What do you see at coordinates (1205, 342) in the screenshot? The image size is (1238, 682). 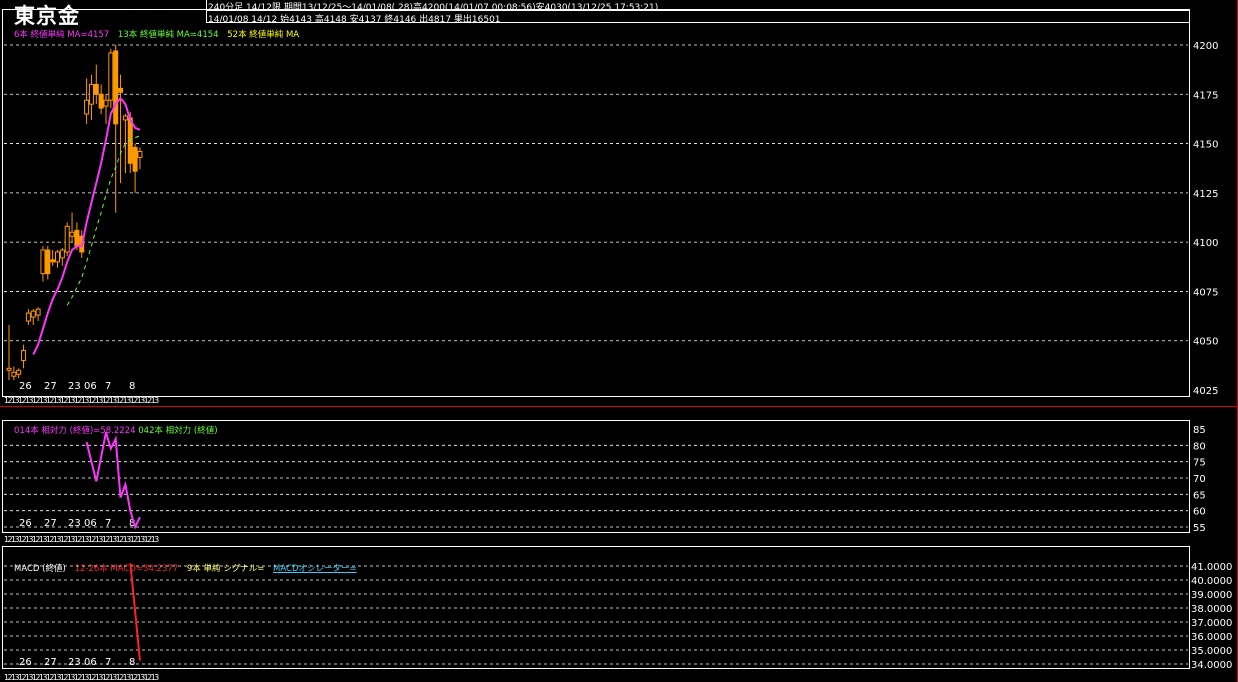 I see `price-y-tick: 4050` at bounding box center [1205, 342].